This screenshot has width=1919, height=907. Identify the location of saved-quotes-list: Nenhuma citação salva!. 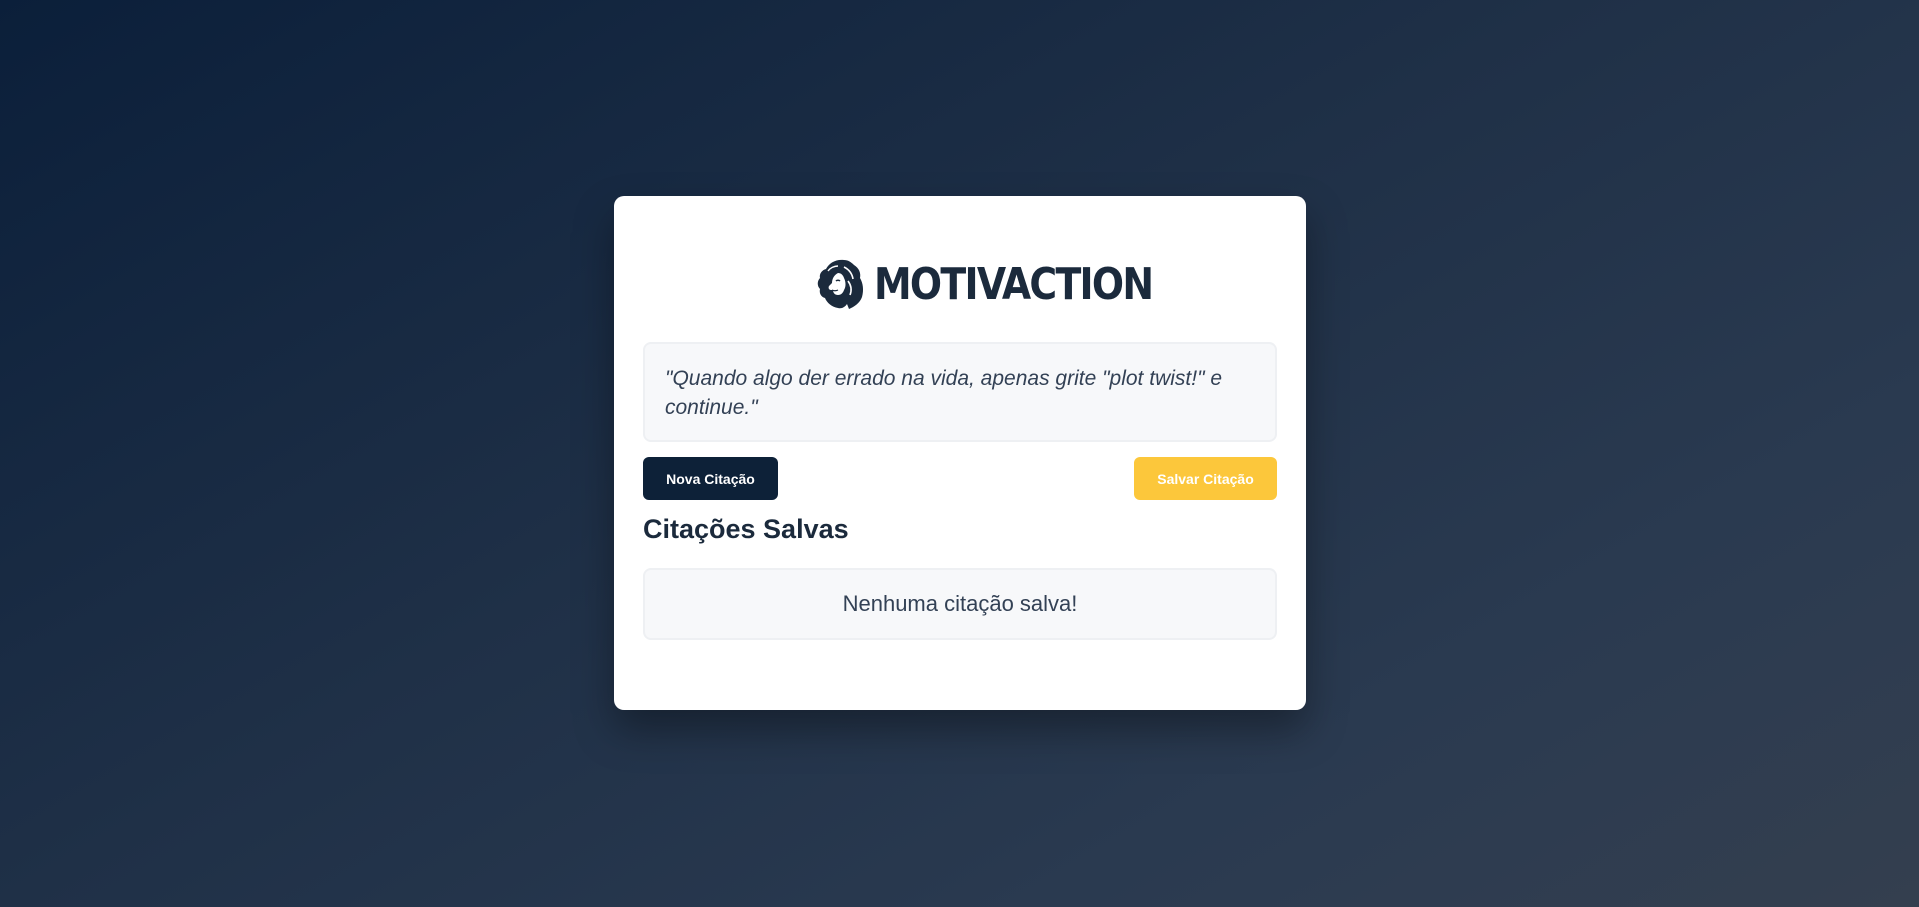
(960, 604).